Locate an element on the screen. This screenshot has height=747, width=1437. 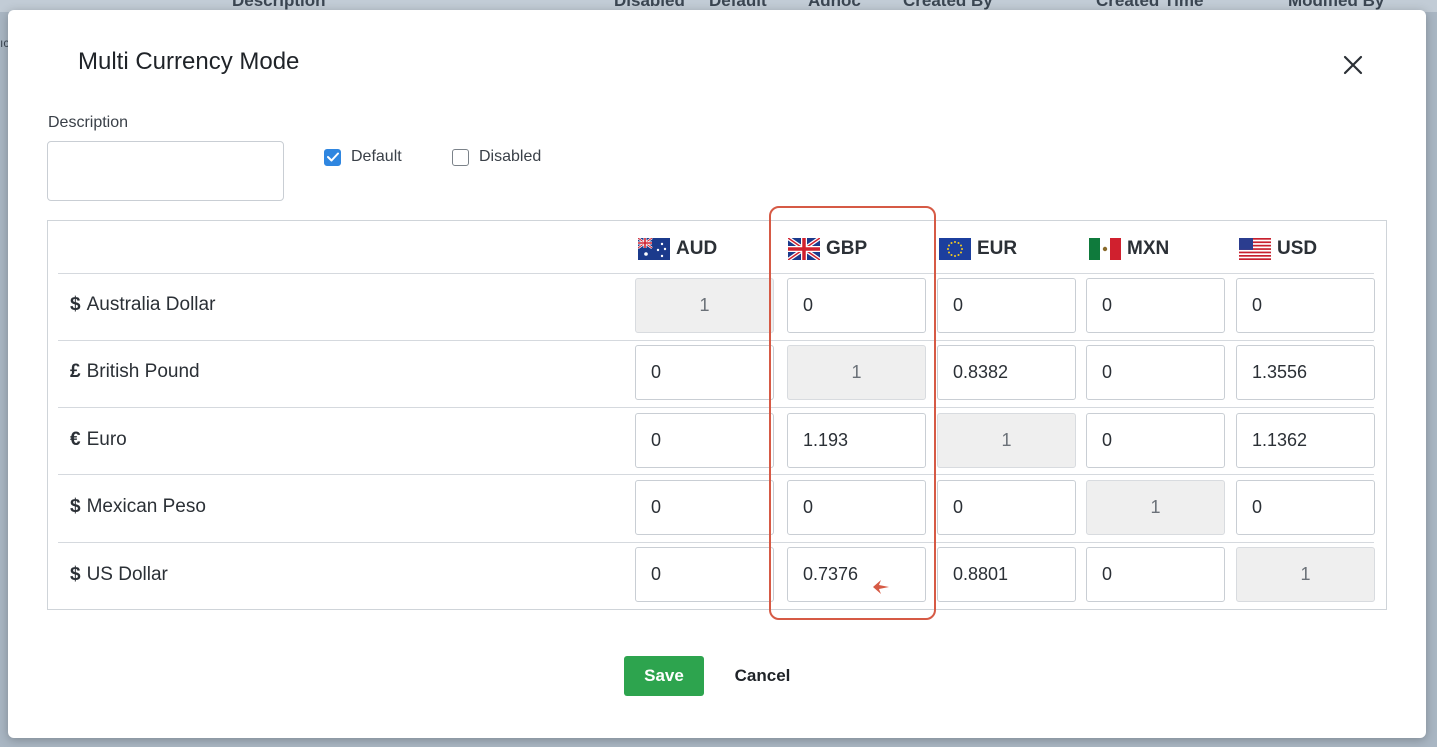
uk-flag-icon is located at coordinates (804, 249).